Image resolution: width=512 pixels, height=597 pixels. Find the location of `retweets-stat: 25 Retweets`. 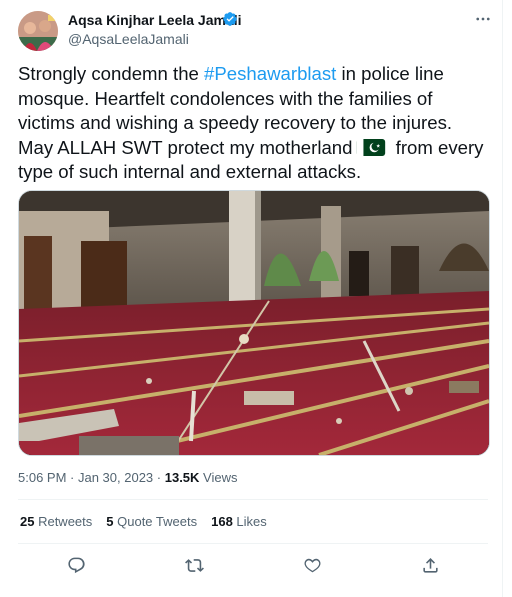

retweets-stat: 25 Retweets is located at coordinates (56, 521).